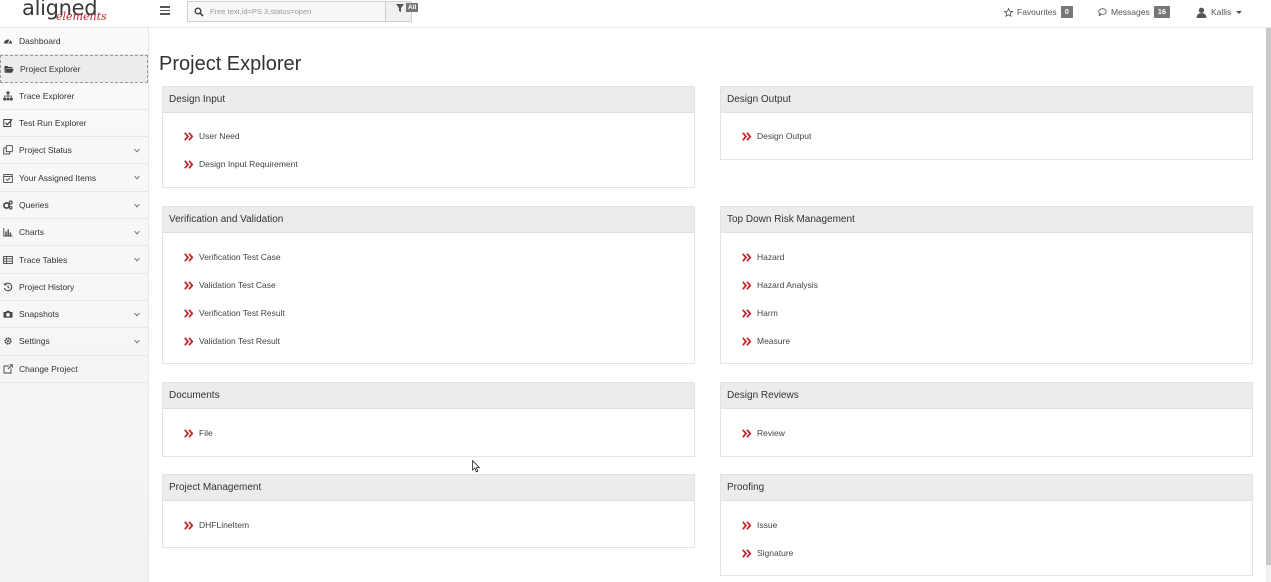 The image size is (1271, 582). Describe the element at coordinates (476, 466) in the screenshot. I see `mouse-cursor-icon` at that location.